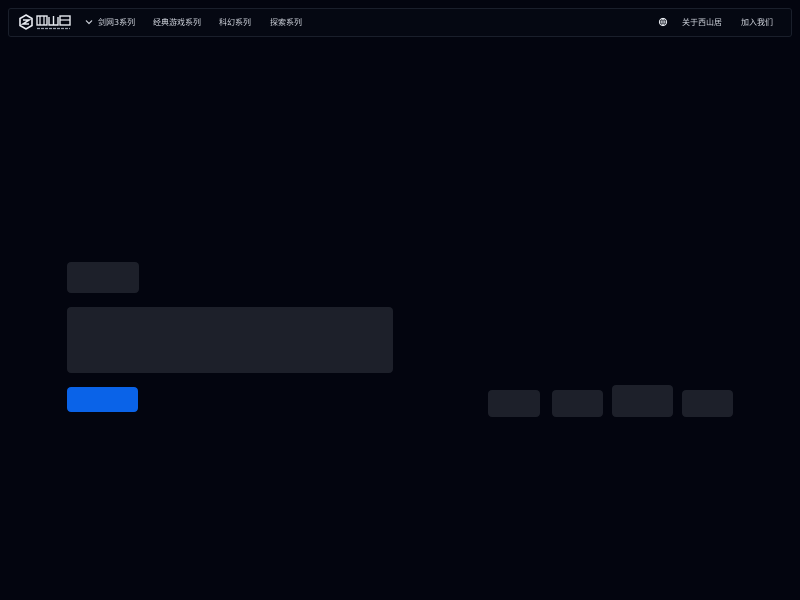  What do you see at coordinates (177, 23) in the screenshot?
I see `nav-item-classic-games: 经典游戏系列` at bounding box center [177, 23].